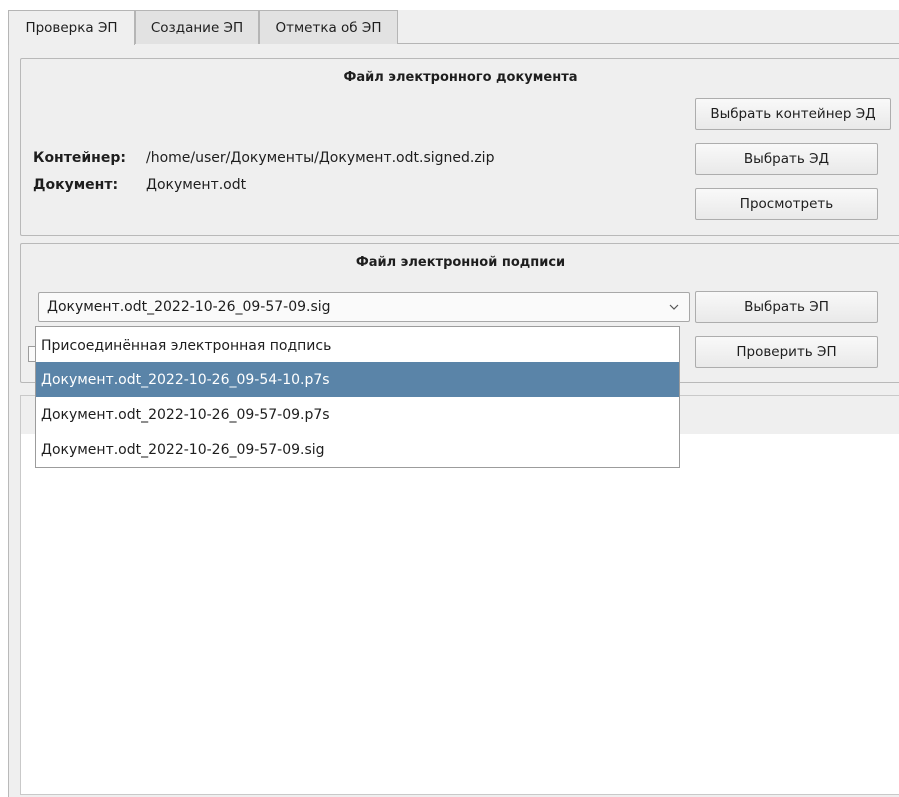 This screenshot has height=797, width=899. Describe the element at coordinates (786, 352) in the screenshot. I see `verify-signature-button: Проверить ЭП` at that location.